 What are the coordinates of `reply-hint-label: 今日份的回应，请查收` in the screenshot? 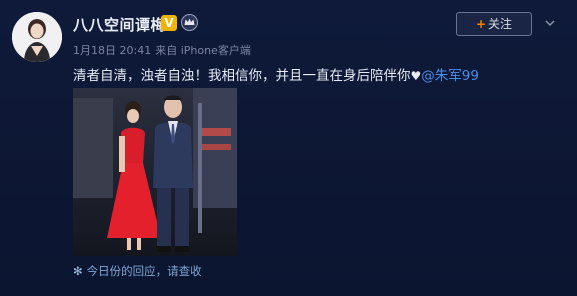 It's located at (144, 271).